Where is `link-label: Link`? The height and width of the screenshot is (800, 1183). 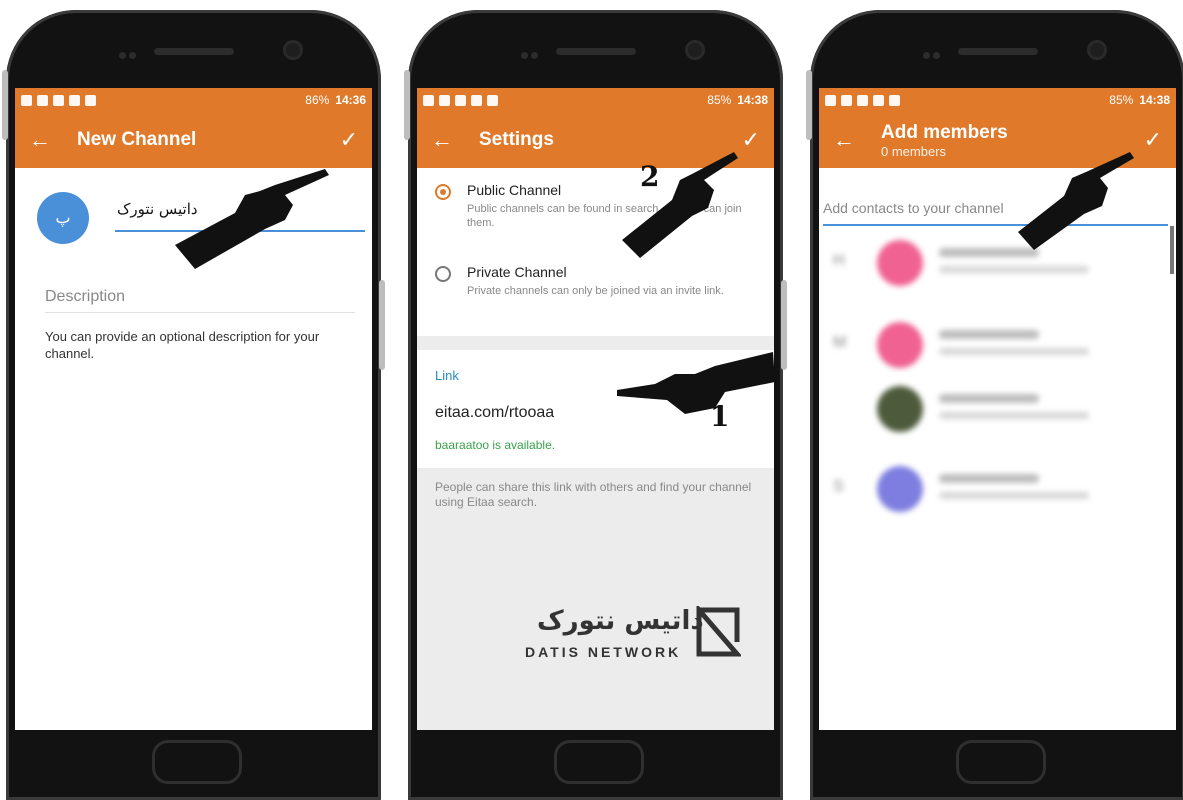
link-label: Link is located at coordinates (447, 375).